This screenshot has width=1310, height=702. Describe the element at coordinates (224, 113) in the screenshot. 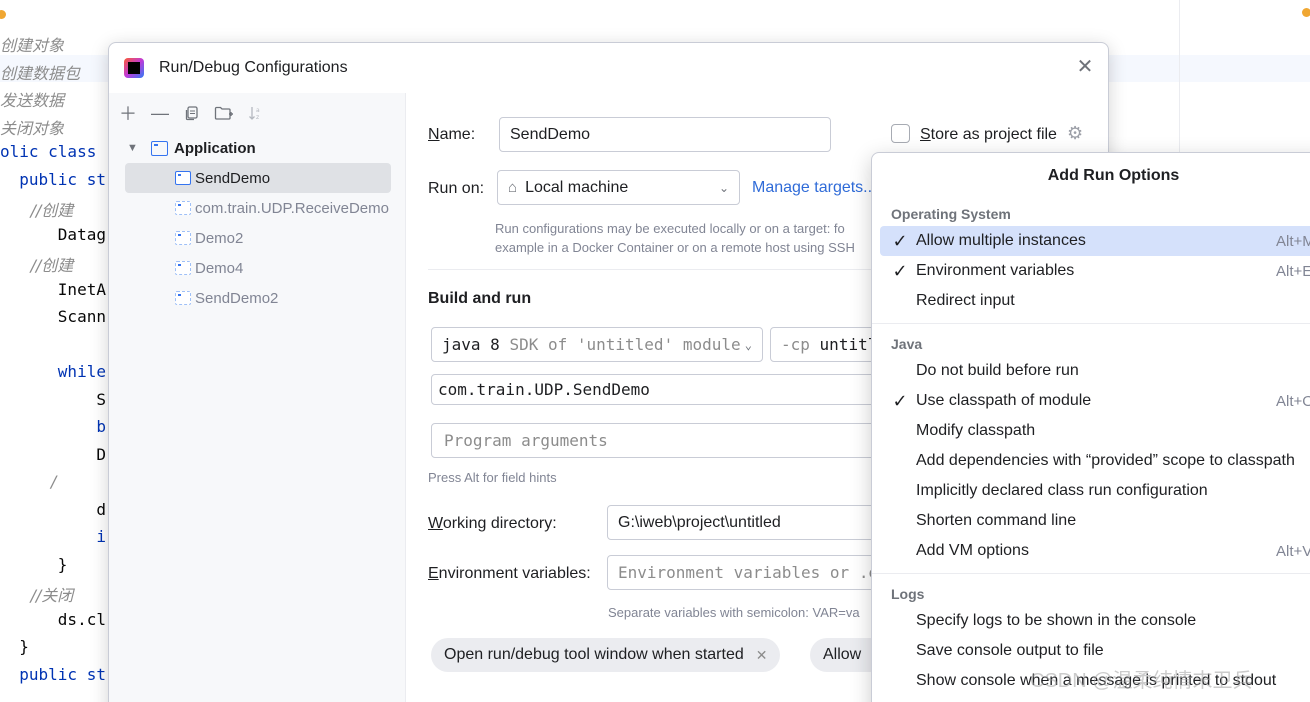

I see `new-folder-icon` at that location.